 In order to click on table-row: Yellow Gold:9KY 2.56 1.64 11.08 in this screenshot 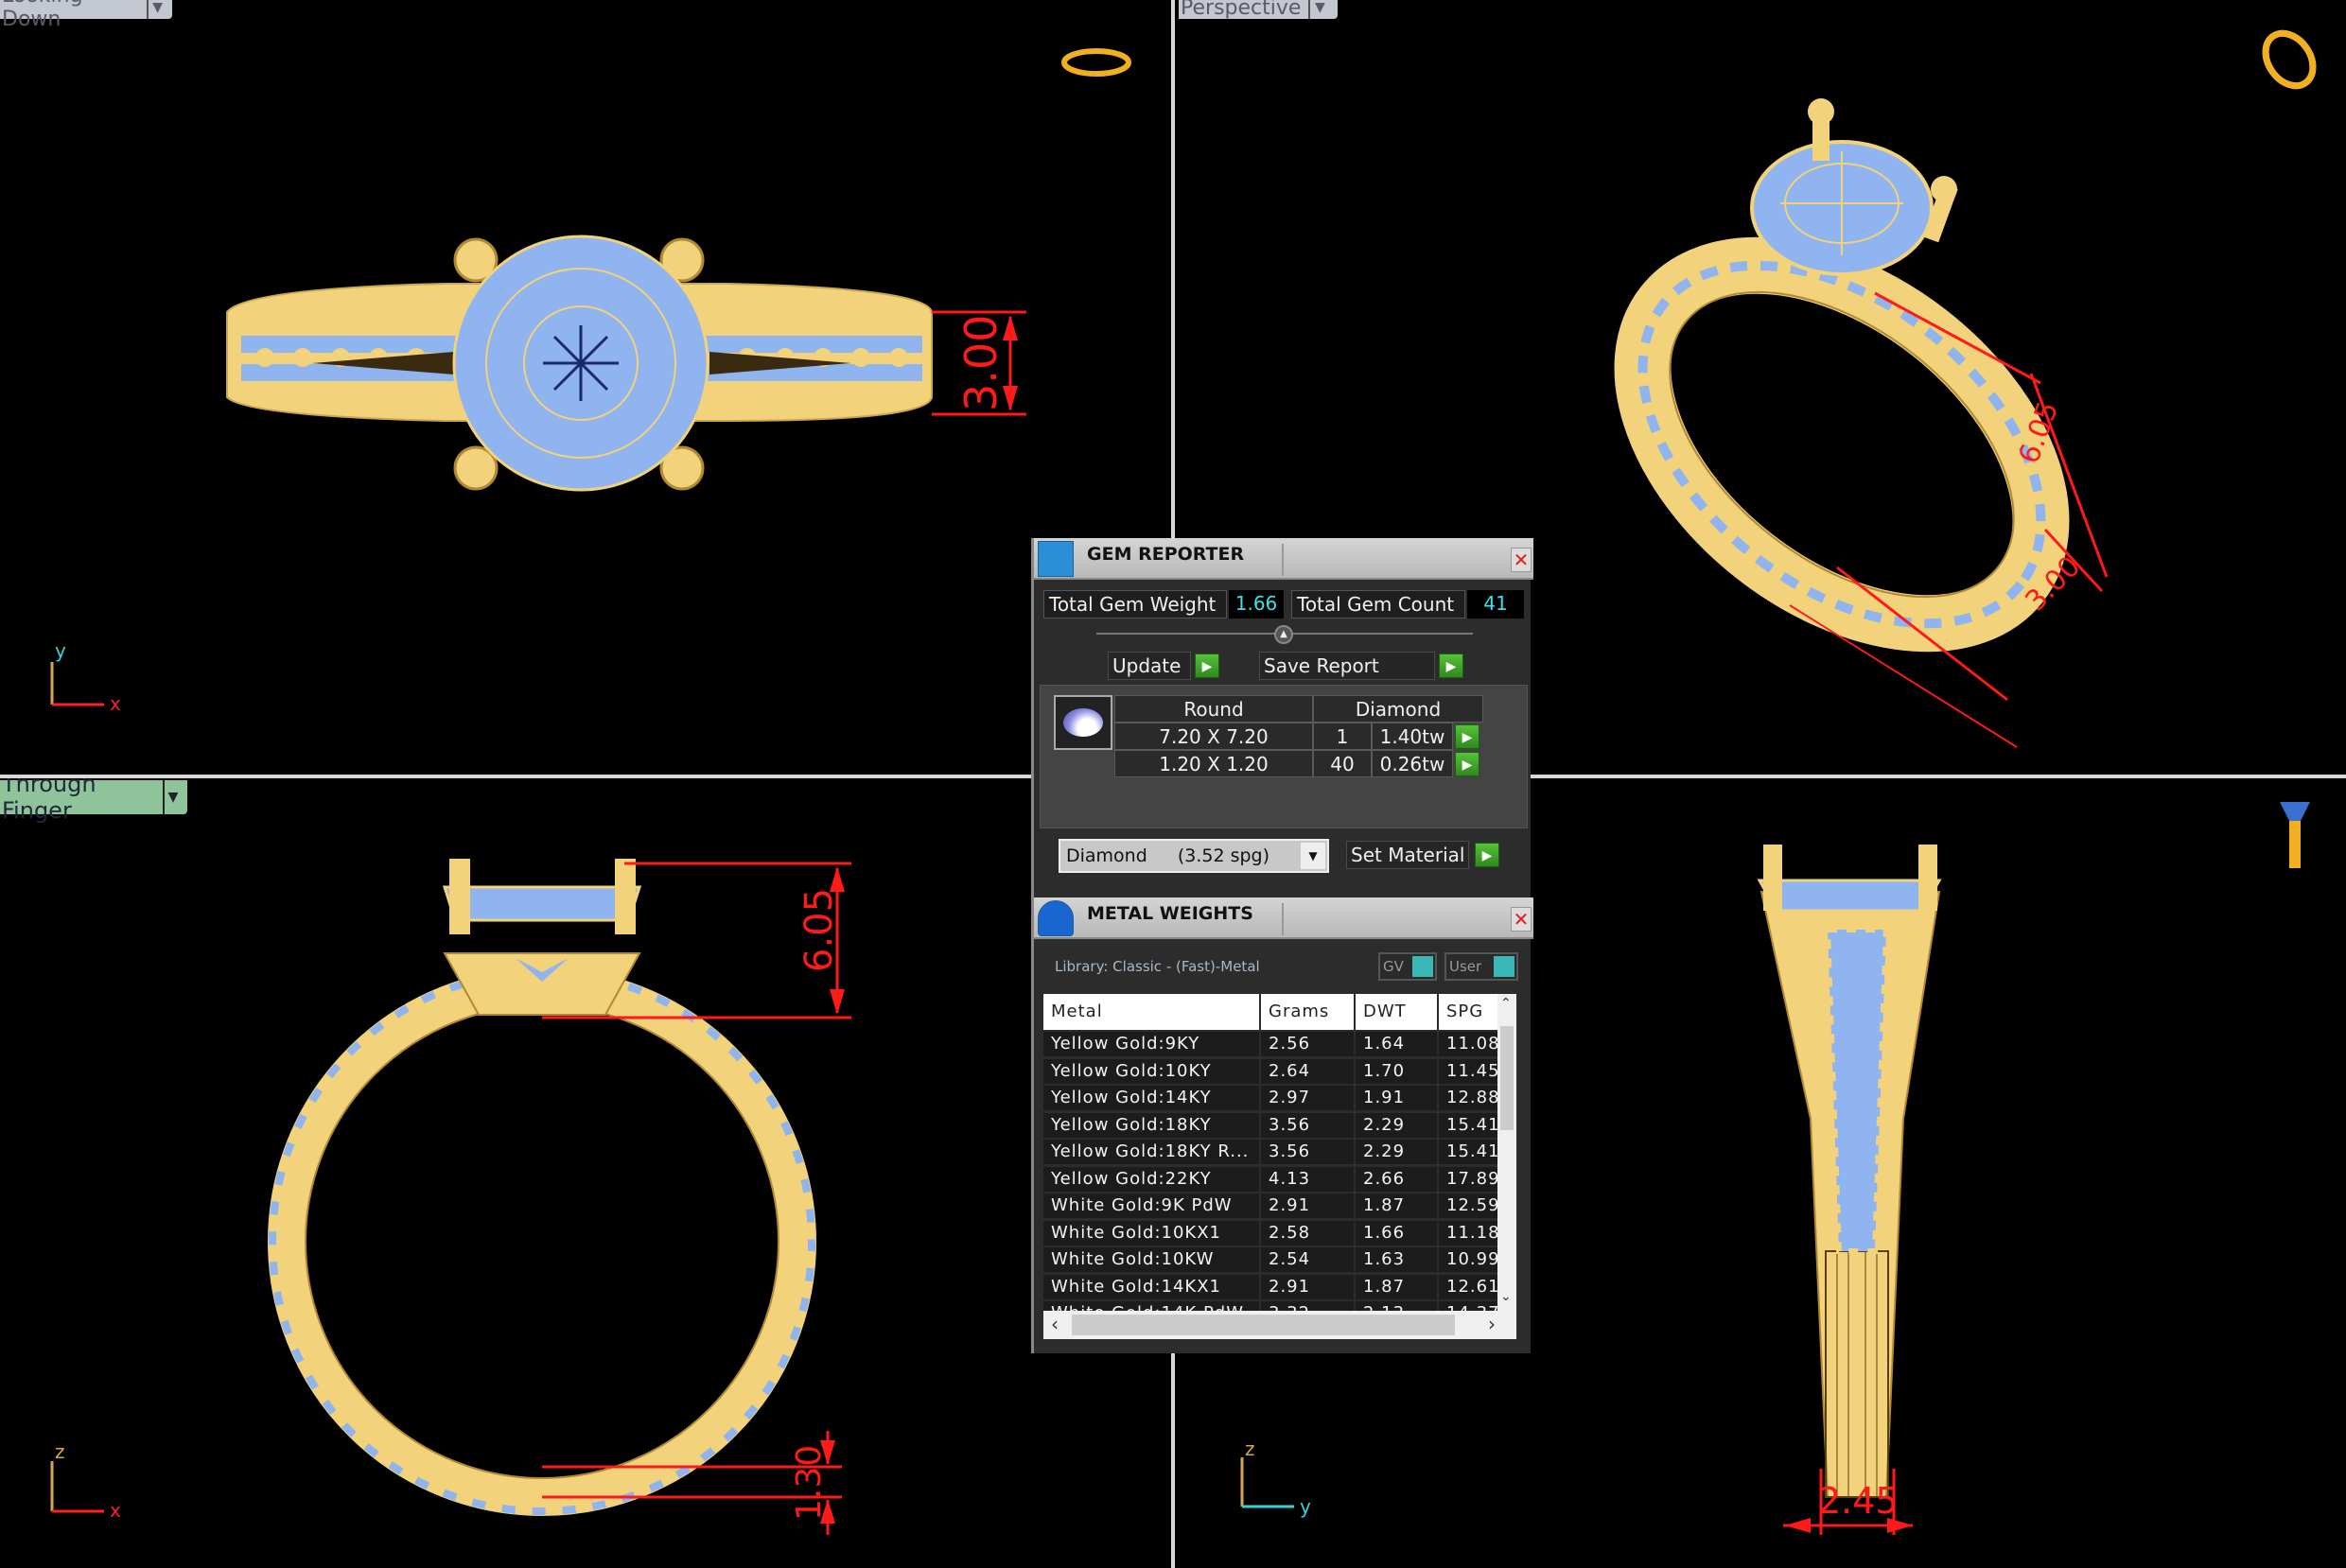, I will do `click(1275, 1044)`.